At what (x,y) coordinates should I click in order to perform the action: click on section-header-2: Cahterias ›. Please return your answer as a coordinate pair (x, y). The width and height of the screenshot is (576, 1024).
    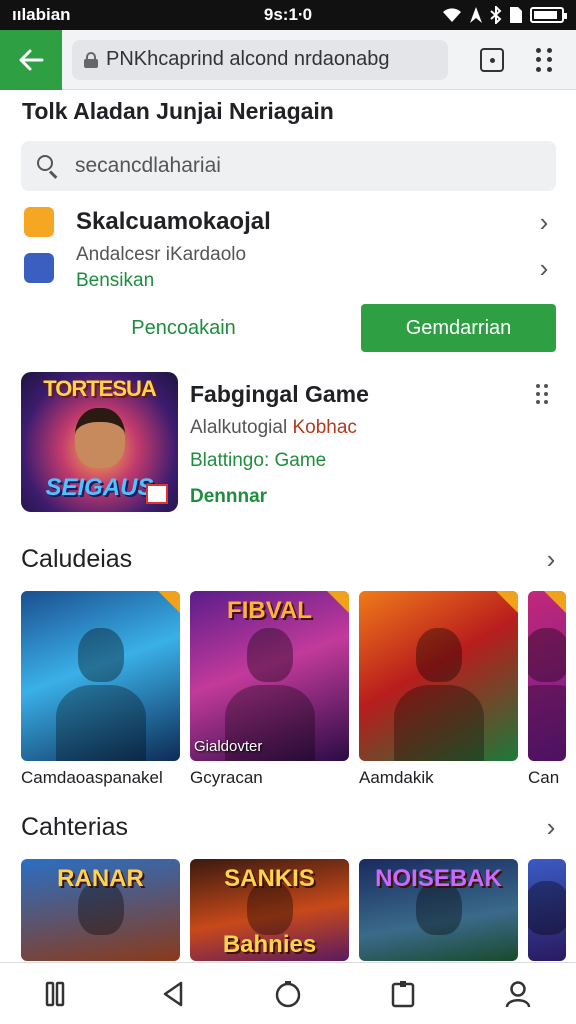
    Looking at the image, I should click on (291, 827).